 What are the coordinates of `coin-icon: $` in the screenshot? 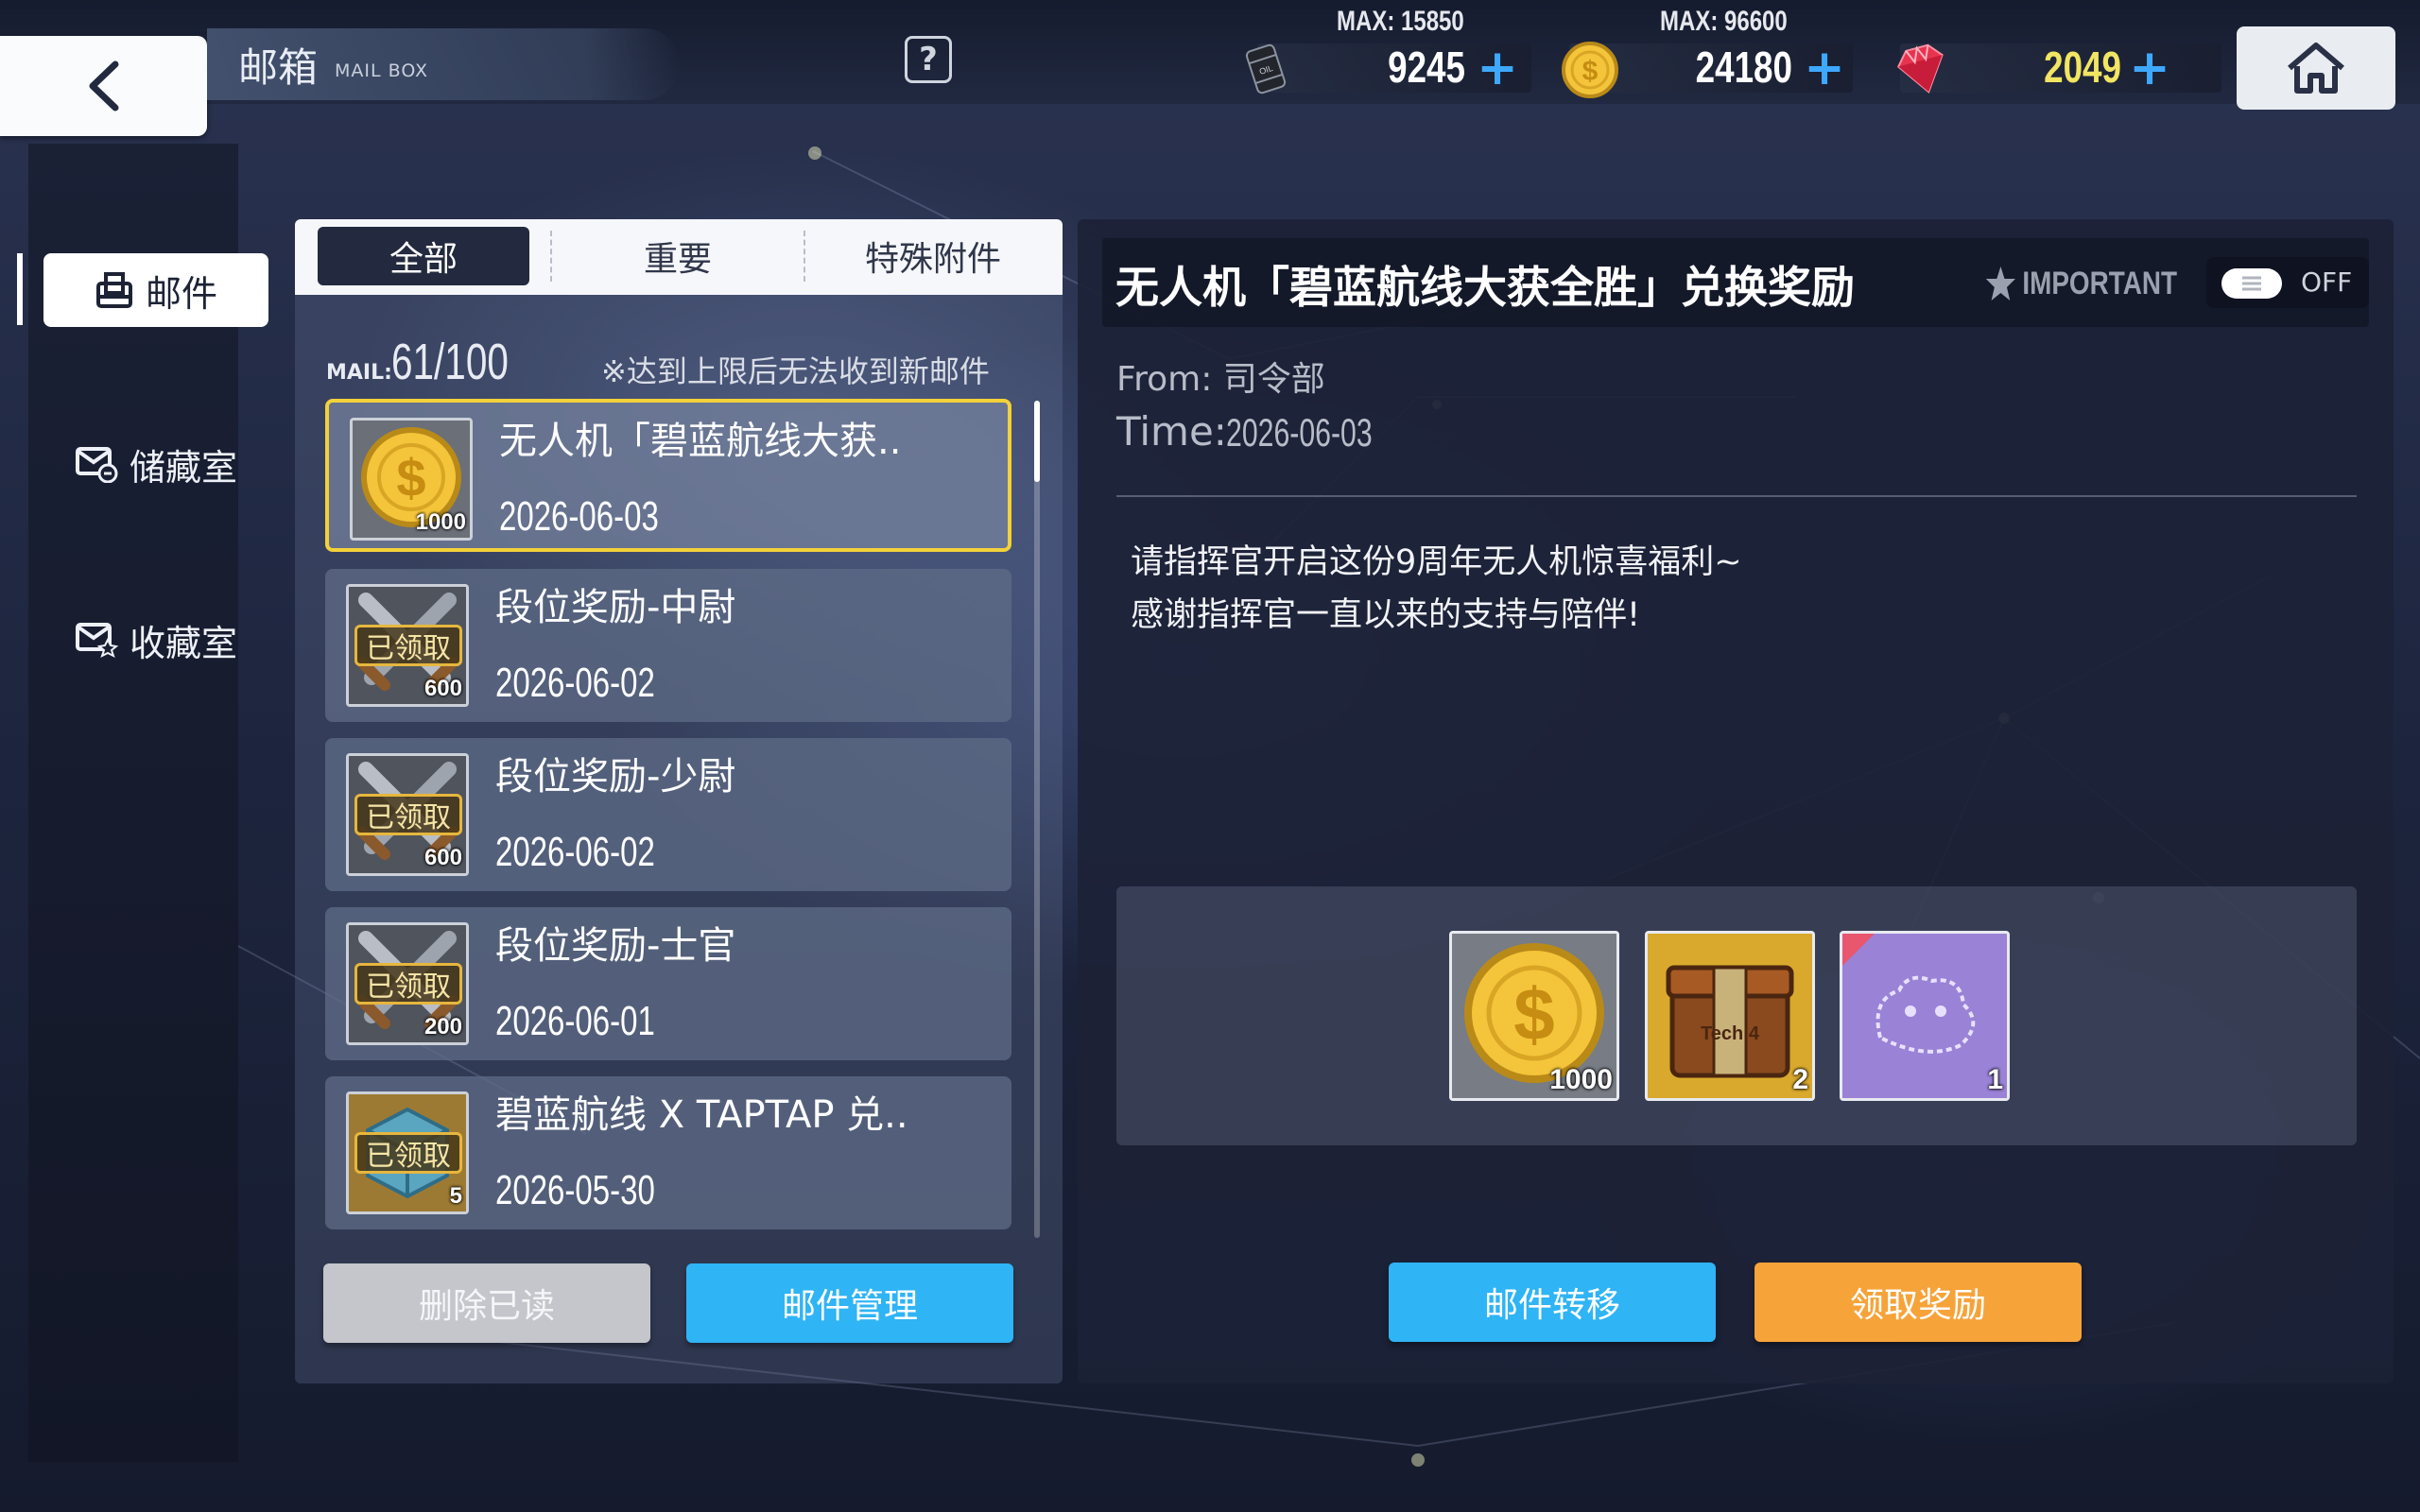 It's located at (1590, 70).